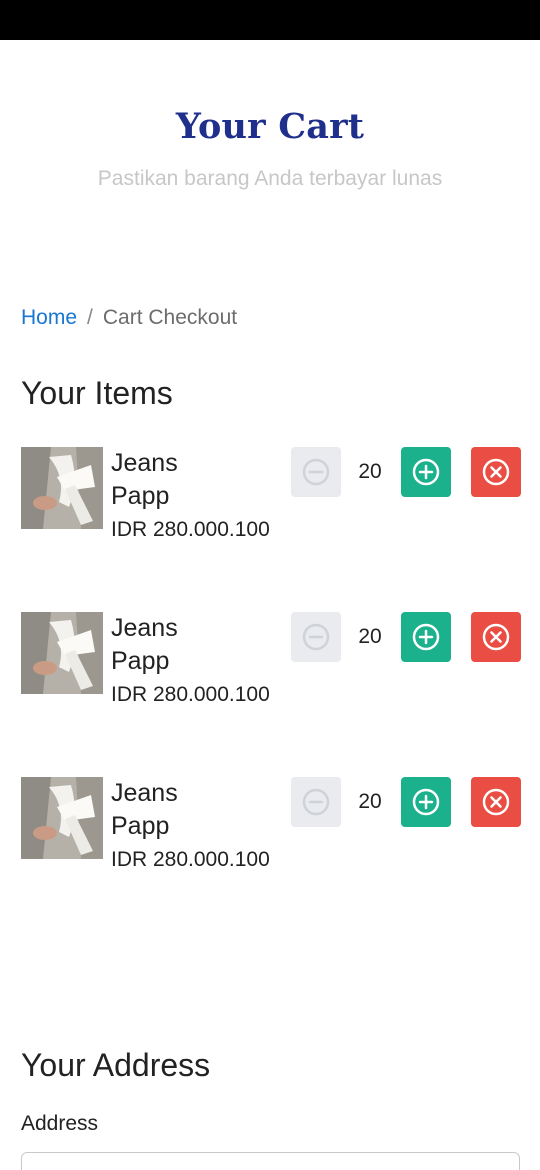 The height and width of the screenshot is (1170, 540). I want to click on address-label: Address, so click(60, 1123).